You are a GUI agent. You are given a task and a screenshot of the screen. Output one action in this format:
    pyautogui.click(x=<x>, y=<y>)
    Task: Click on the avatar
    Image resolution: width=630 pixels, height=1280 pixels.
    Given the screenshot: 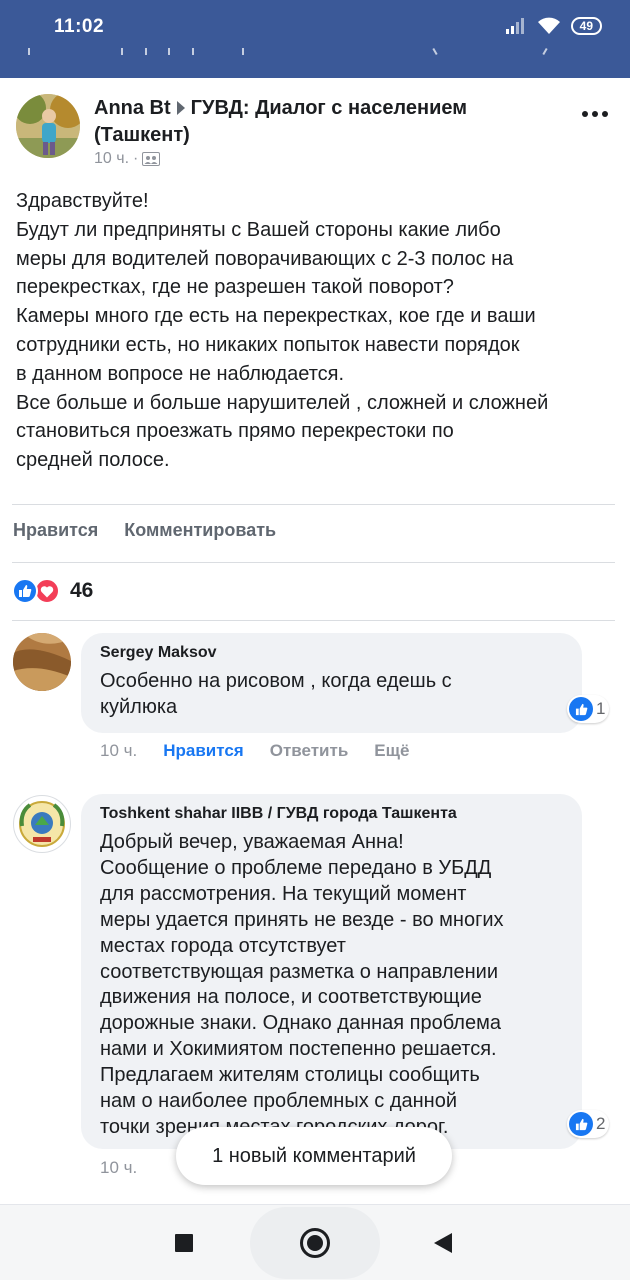 What is the action you would take?
    pyautogui.click(x=48, y=126)
    